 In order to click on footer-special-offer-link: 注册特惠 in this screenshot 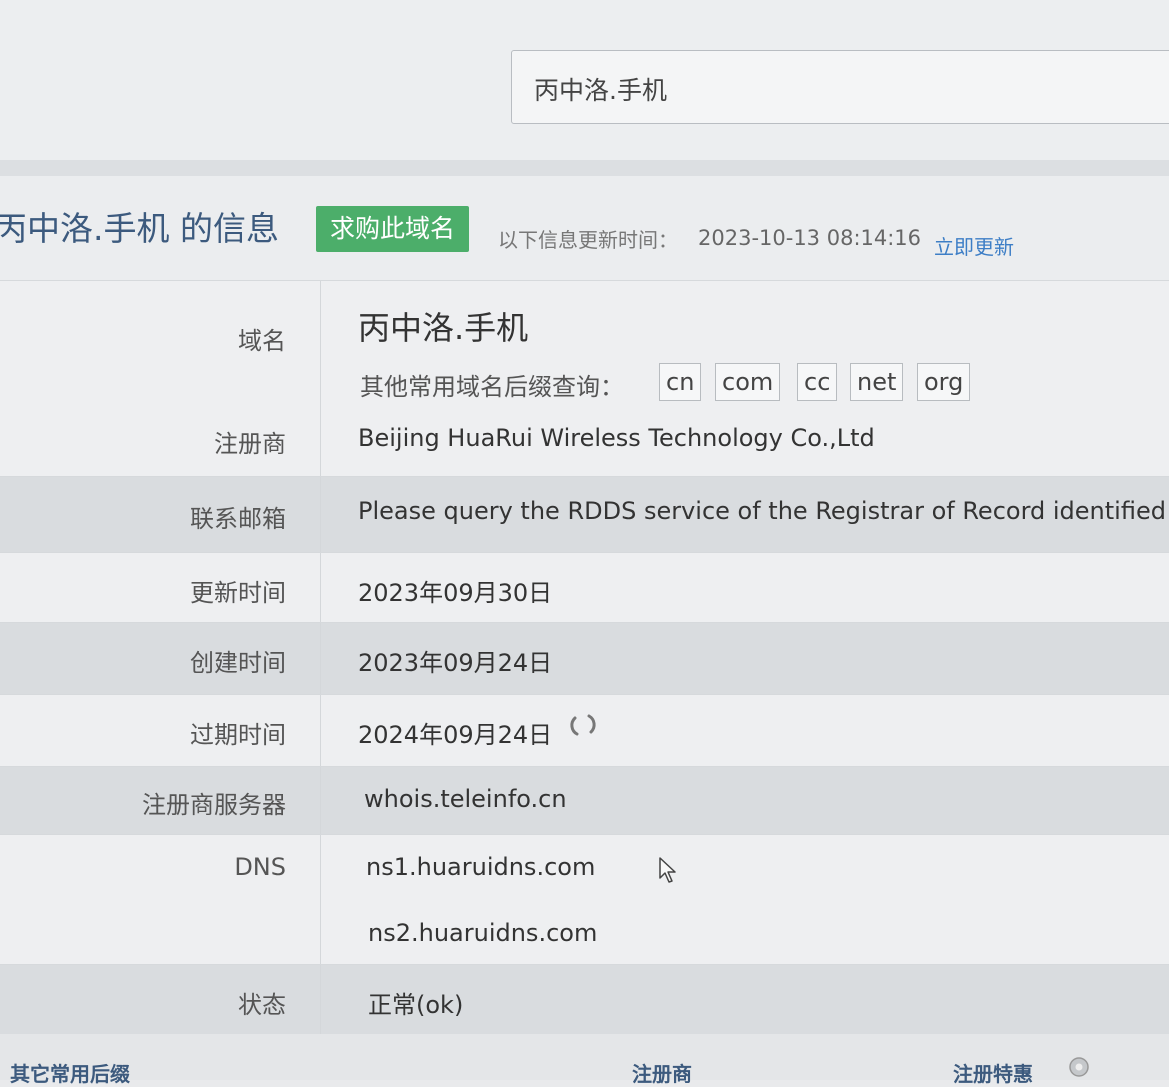, I will do `click(993, 1072)`.